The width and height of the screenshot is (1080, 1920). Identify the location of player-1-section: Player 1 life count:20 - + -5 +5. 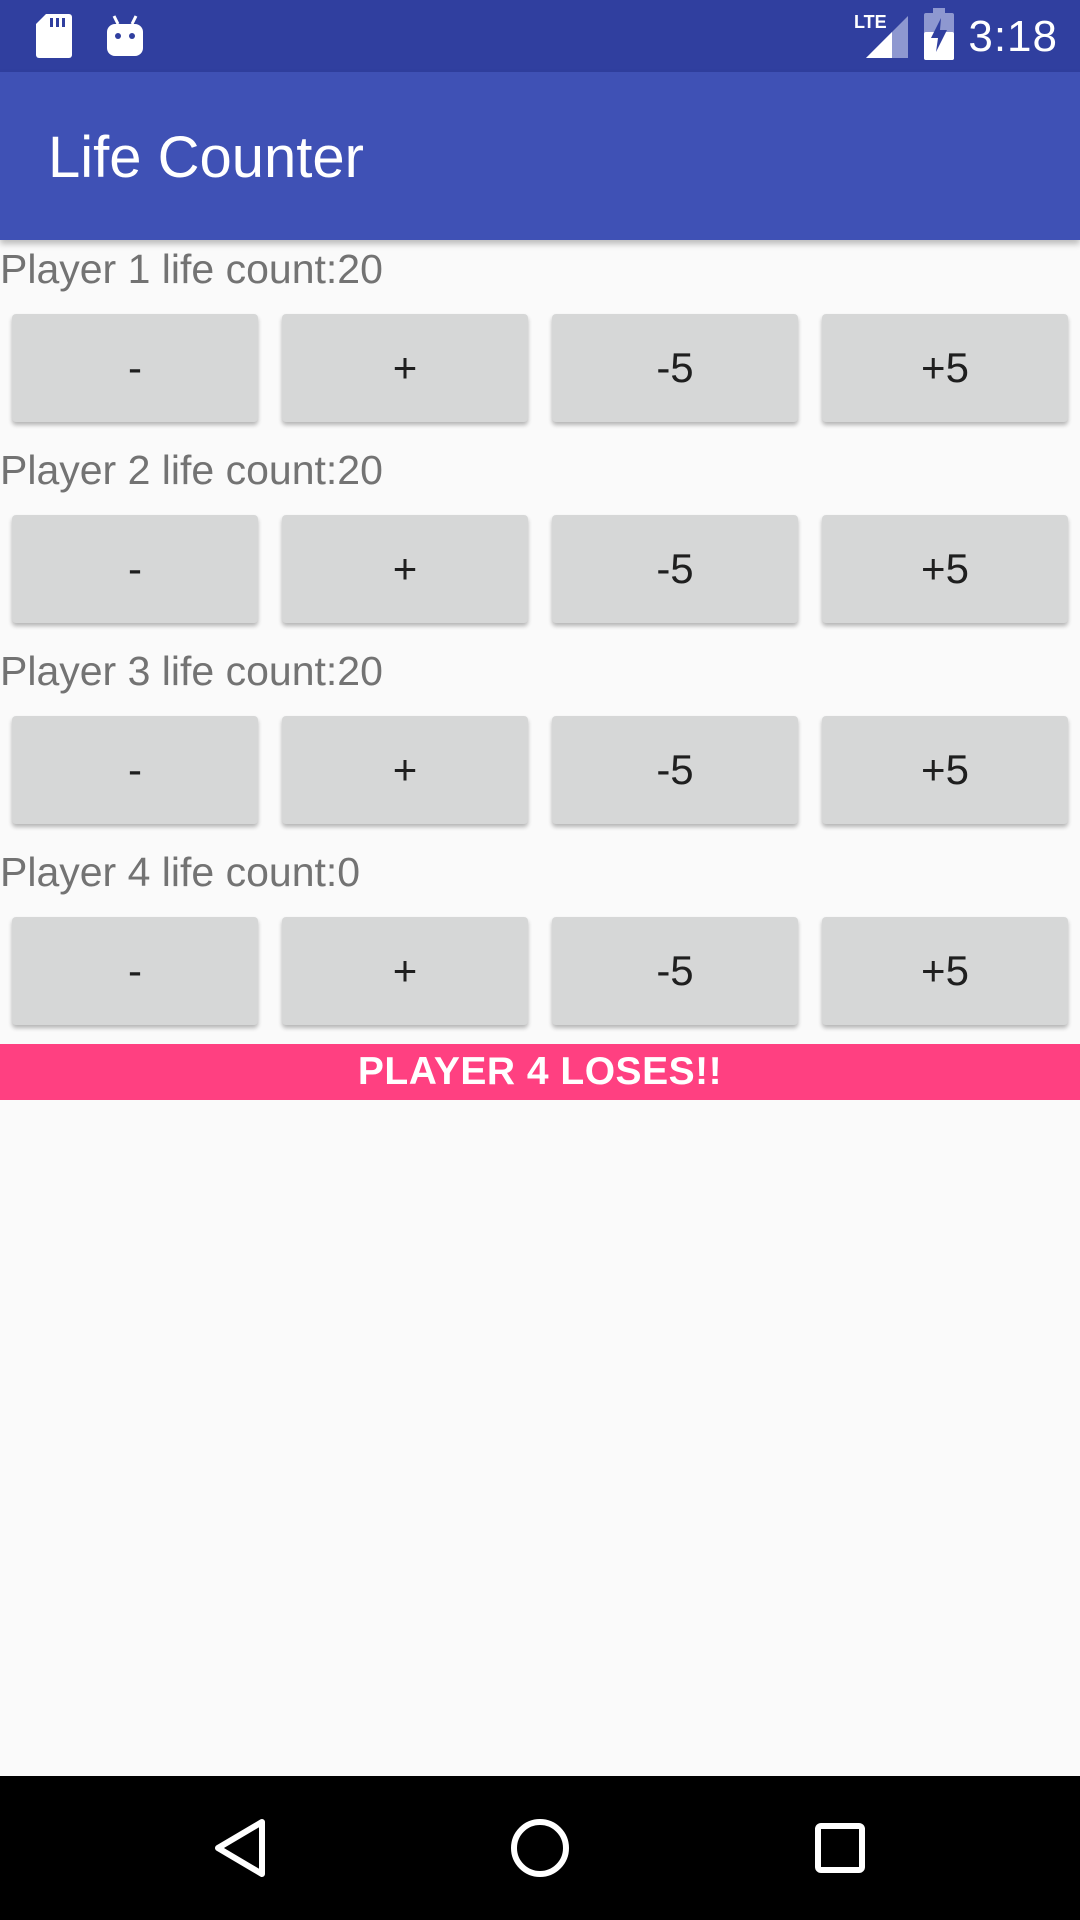
(540, 340).